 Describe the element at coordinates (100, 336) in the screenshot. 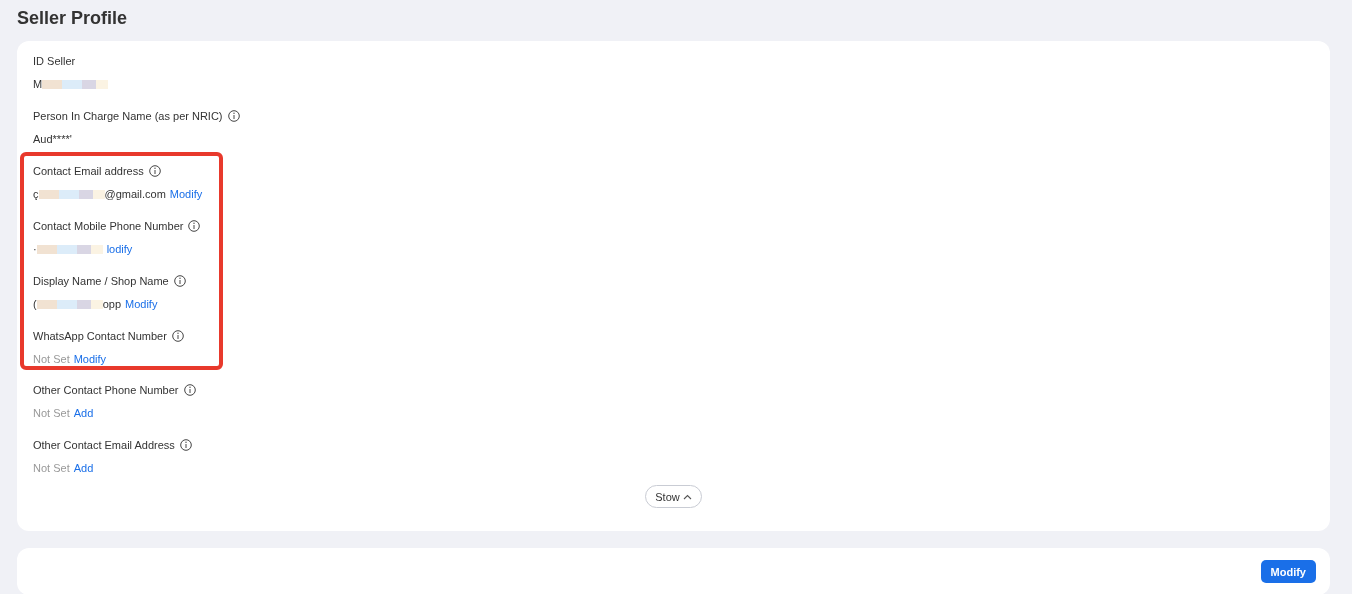

I see `field-label: WhatsApp Contact Number` at that location.